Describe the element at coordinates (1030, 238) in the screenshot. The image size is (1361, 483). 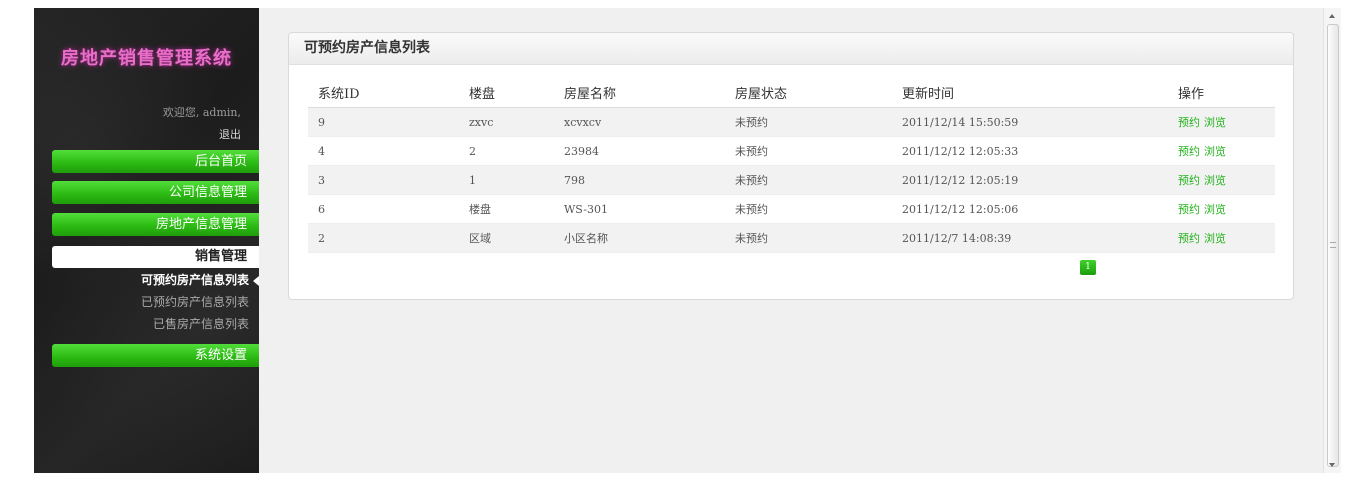
I see `cell-updated: 2011/12/7 14:08:39` at that location.